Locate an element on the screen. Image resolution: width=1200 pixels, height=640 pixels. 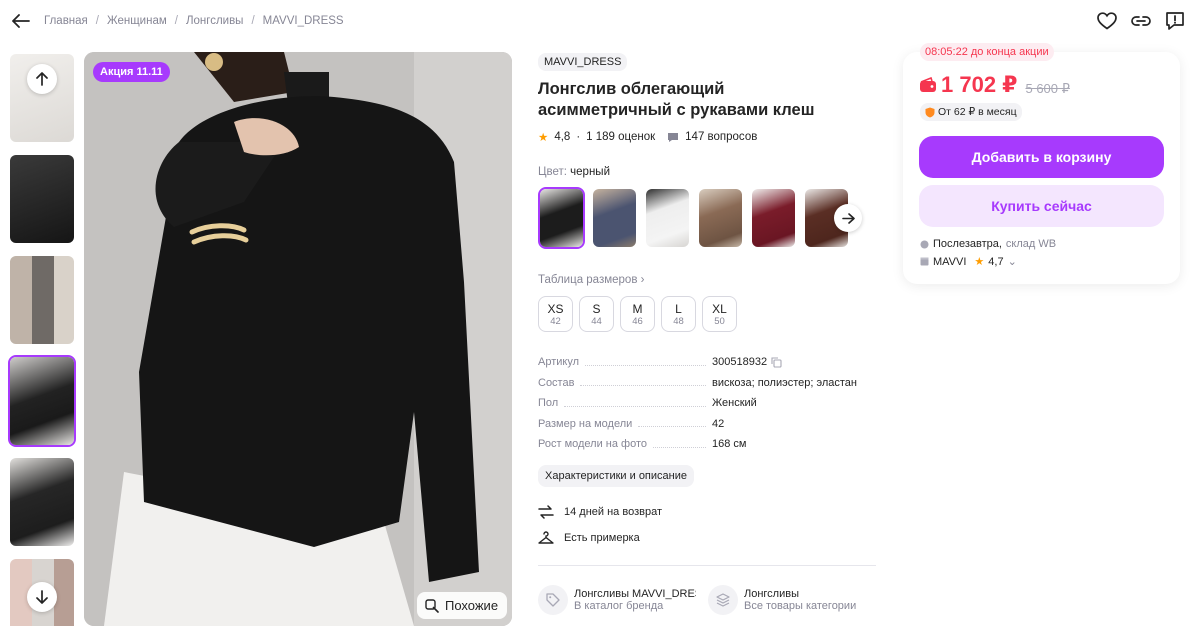
breadcrumb-home: Главная is located at coordinates (66, 21).